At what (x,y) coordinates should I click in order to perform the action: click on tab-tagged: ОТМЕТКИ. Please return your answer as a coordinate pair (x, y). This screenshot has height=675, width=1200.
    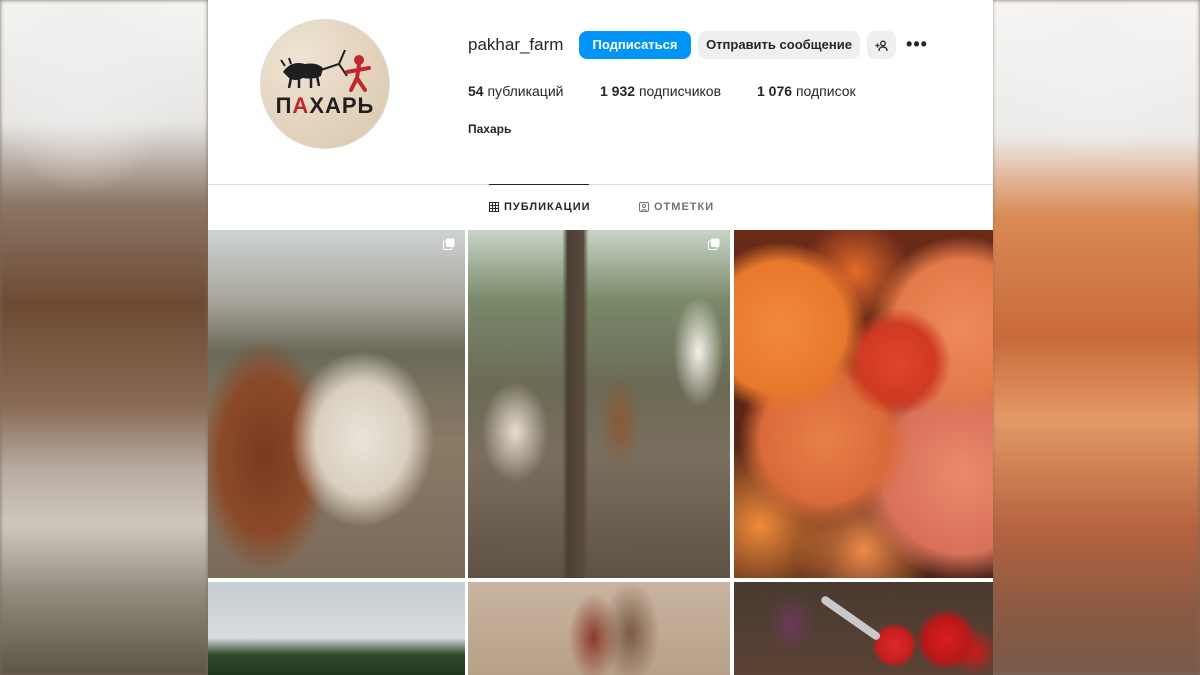
    Looking at the image, I should click on (676, 207).